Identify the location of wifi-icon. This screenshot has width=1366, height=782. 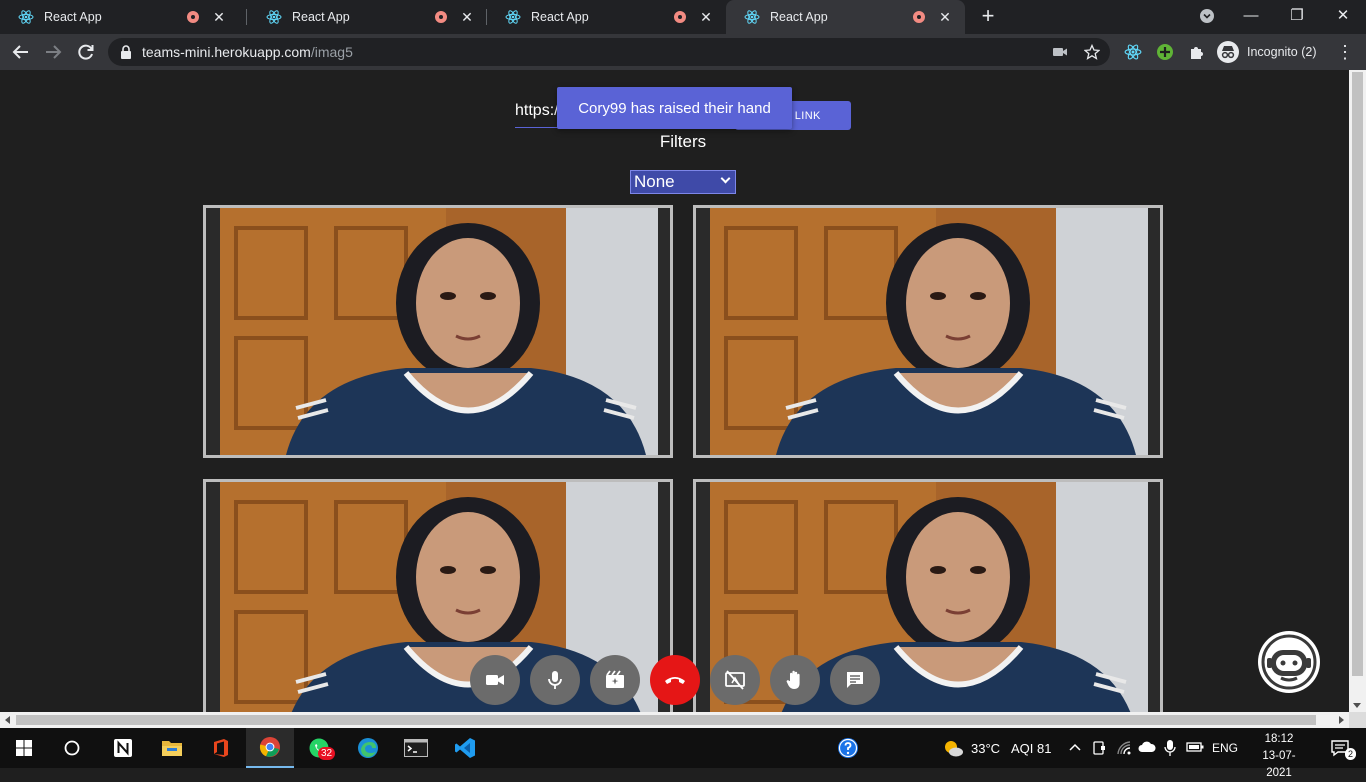
(1124, 748).